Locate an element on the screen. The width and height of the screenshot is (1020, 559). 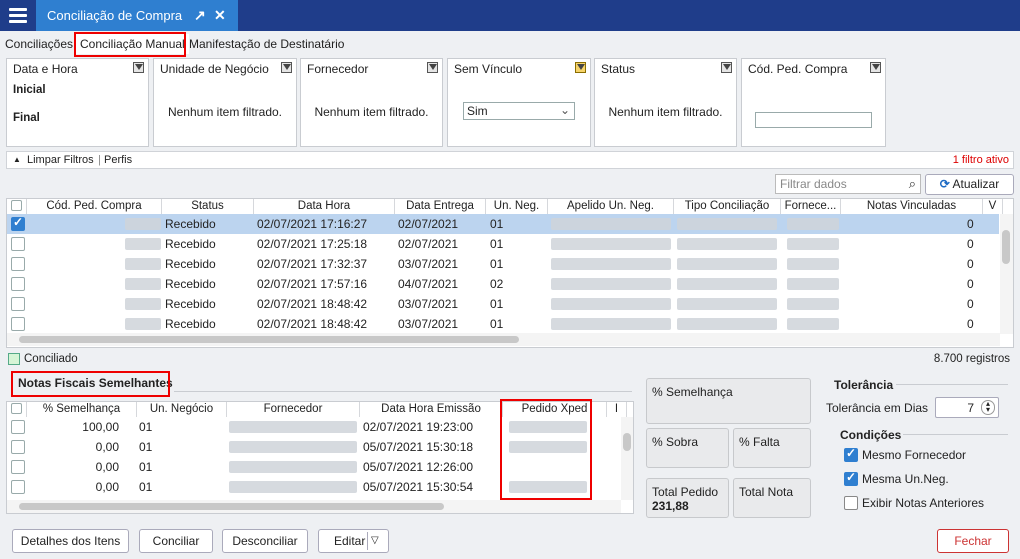
card-sobra: % Sobra is located at coordinates (687, 448).